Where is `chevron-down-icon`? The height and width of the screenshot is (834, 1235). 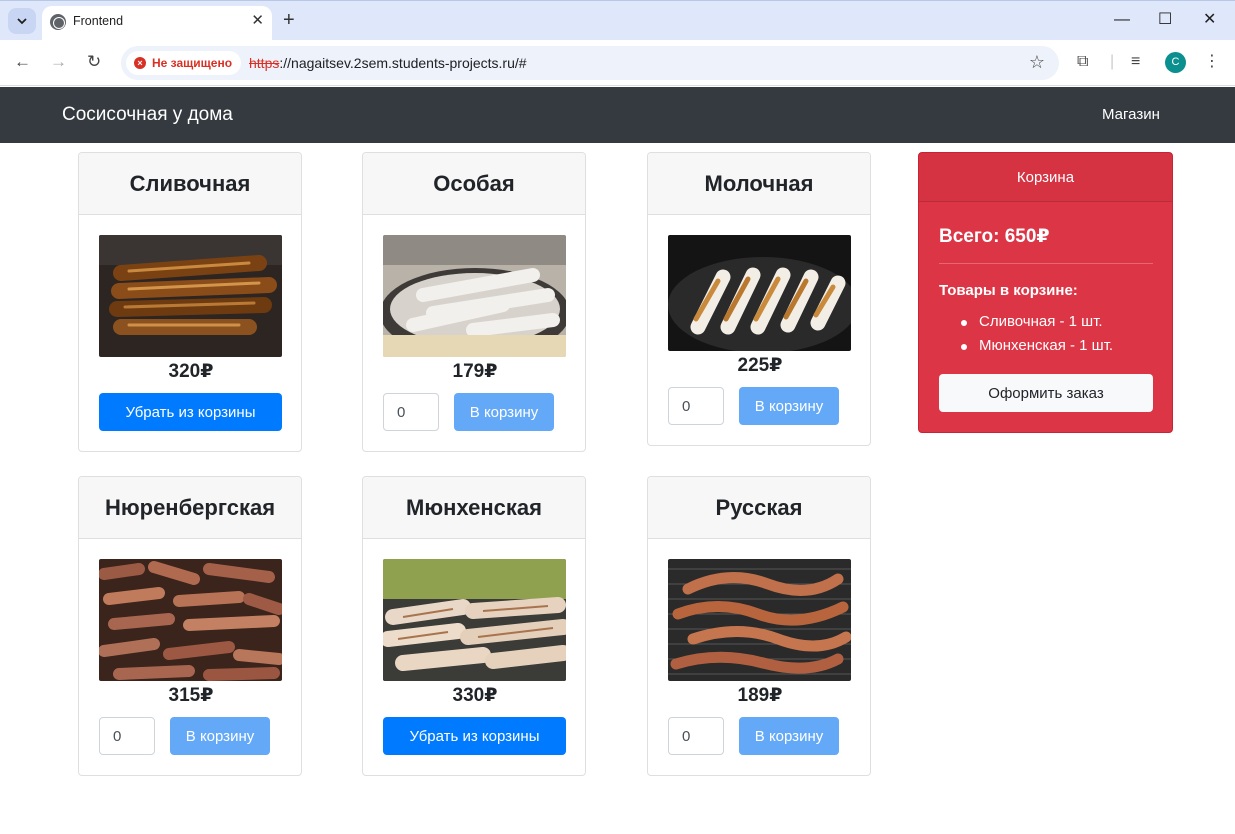 chevron-down-icon is located at coordinates (22, 21).